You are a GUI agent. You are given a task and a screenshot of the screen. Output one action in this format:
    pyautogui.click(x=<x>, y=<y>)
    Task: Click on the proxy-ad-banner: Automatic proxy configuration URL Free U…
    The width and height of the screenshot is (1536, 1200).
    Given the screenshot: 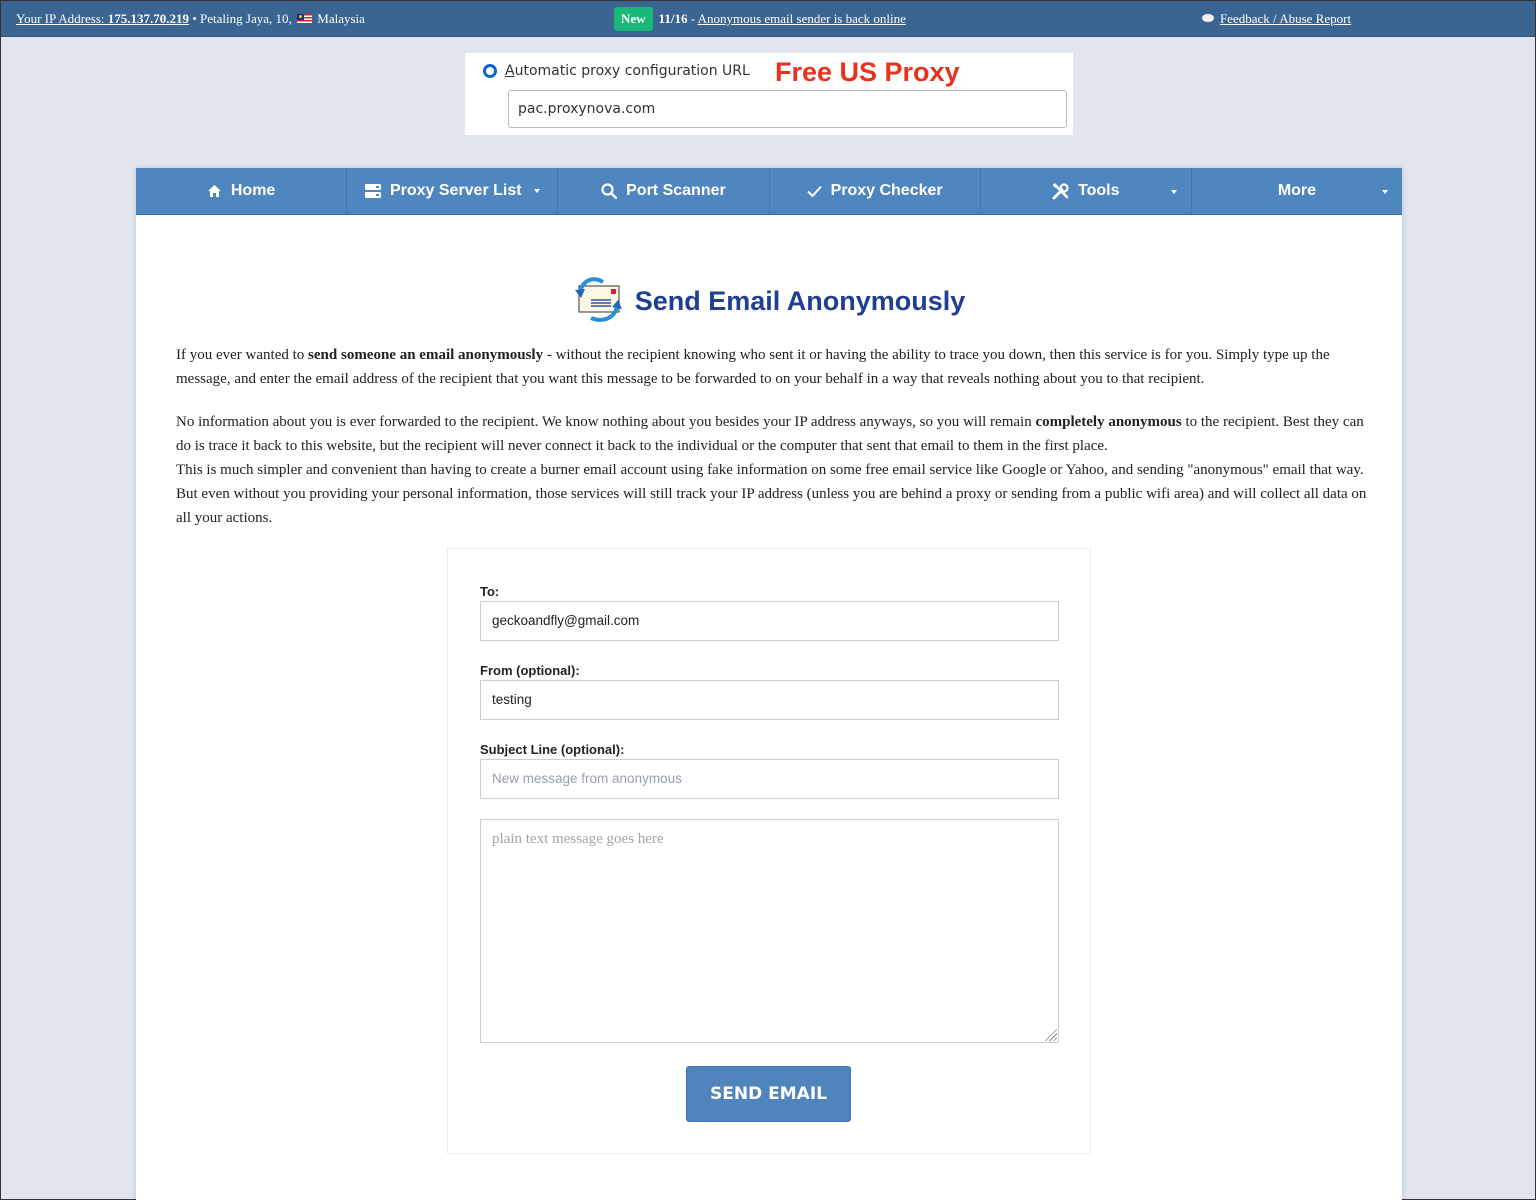 What is the action you would take?
    pyautogui.click(x=769, y=94)
    